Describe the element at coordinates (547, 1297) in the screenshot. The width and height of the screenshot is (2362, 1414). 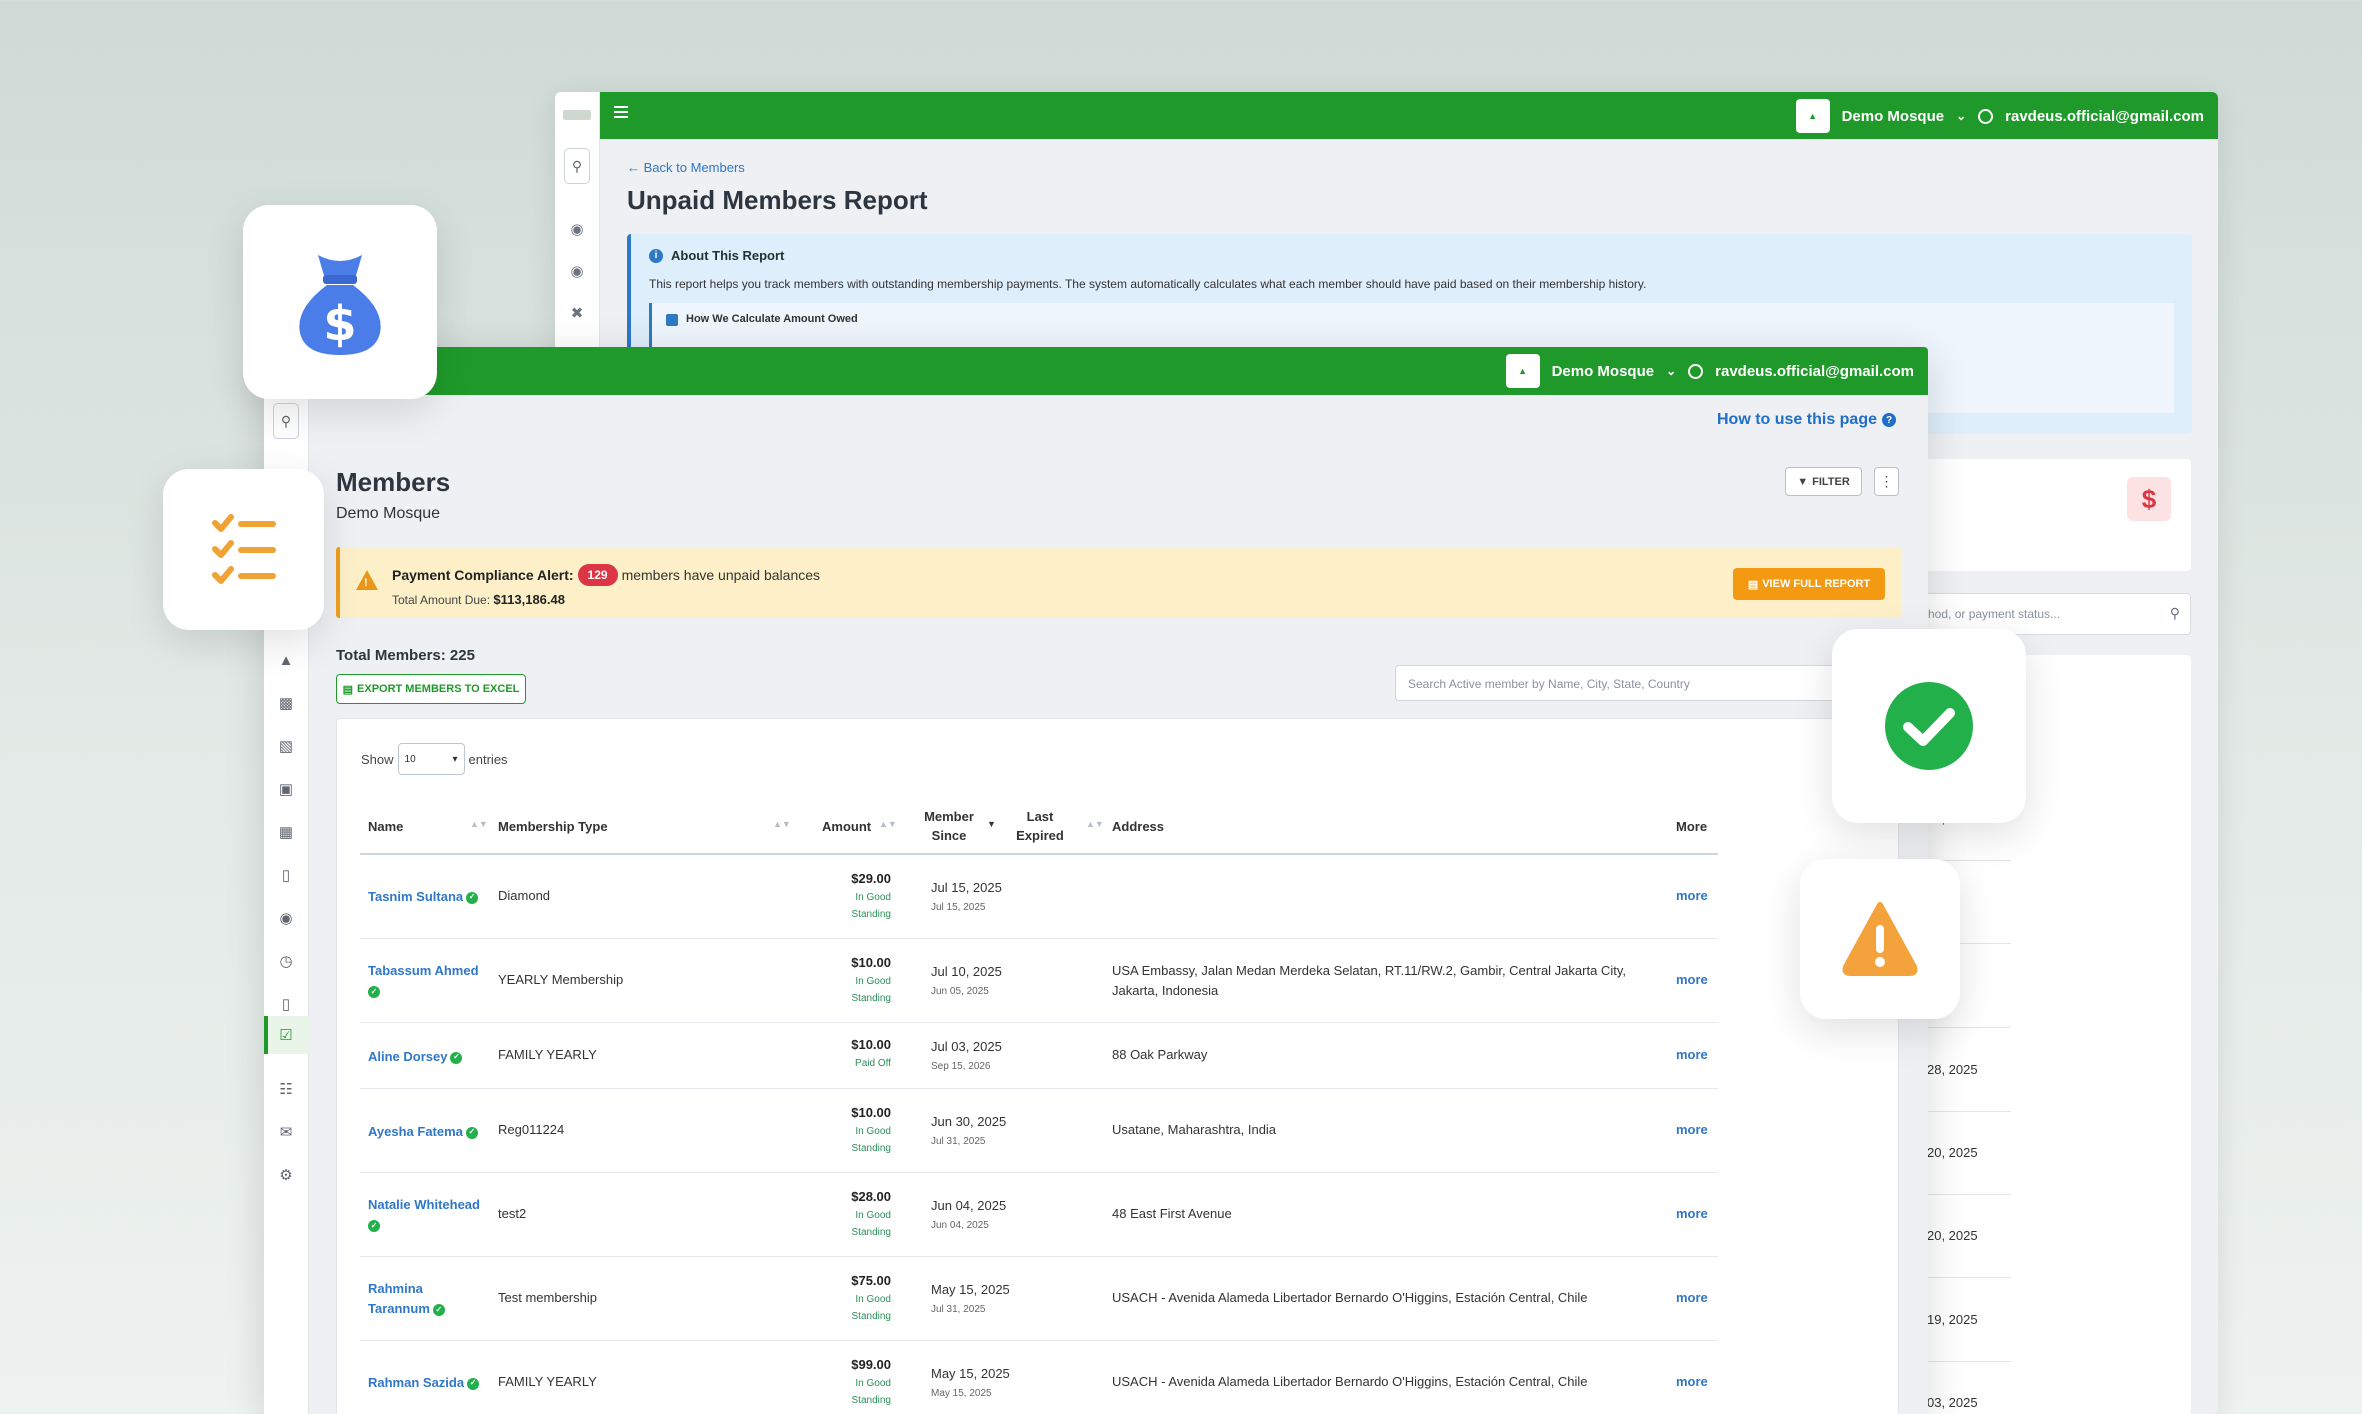
I see `membership-type: Test membership` at that location.